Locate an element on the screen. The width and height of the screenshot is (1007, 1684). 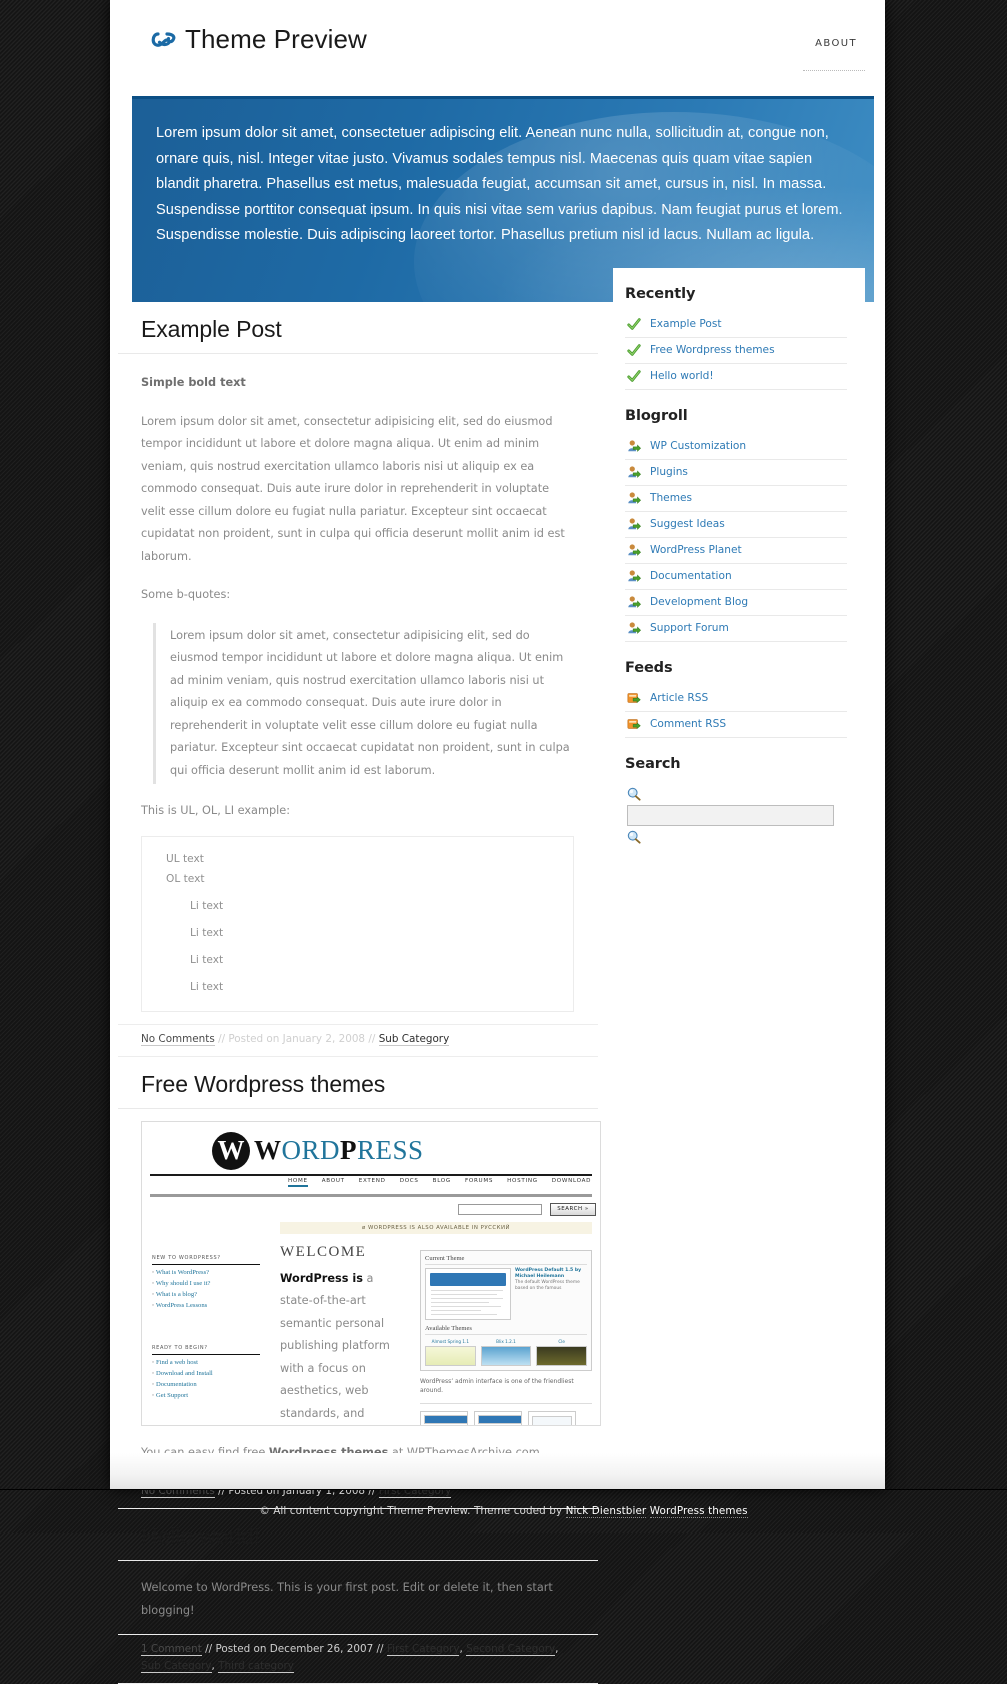
nav-underline is located at coordinates (834, 70).